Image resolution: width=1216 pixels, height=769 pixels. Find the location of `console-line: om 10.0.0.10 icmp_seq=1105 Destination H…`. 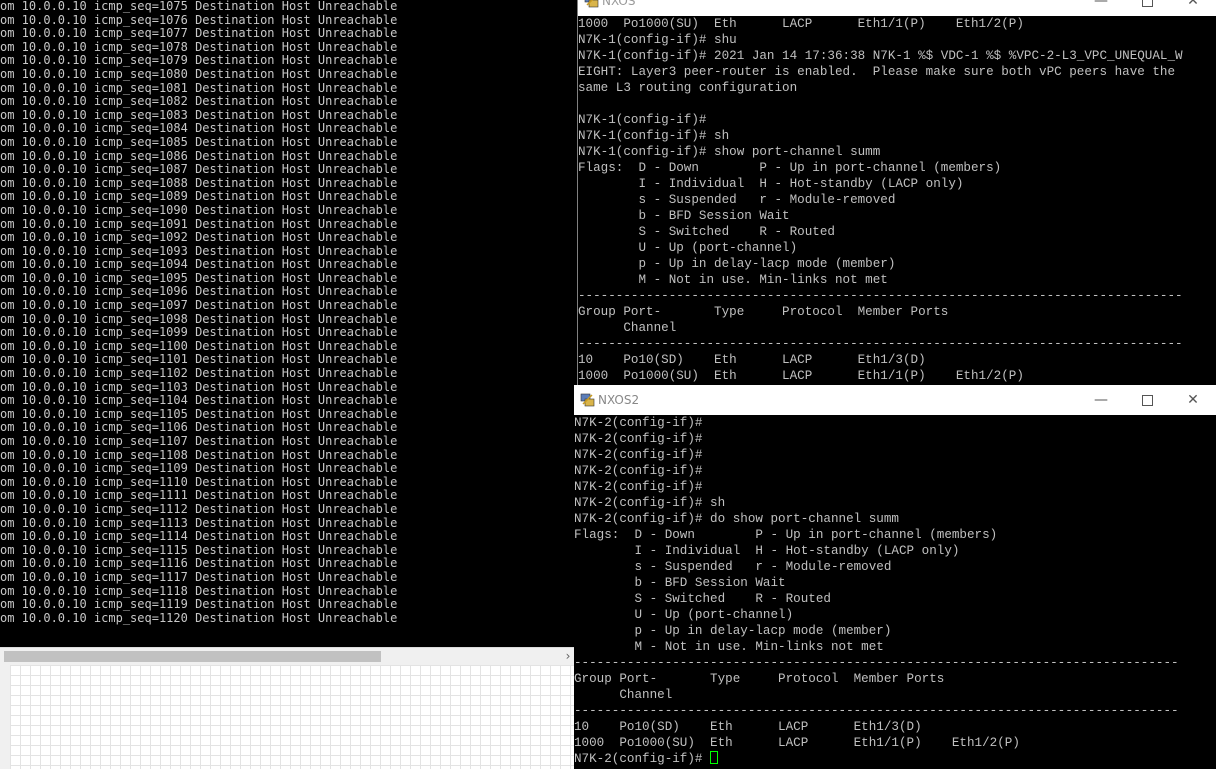

console-line: om 10.0.0.10 icmp_seq=1105 Destination H… is located at coordinates (199, 414).